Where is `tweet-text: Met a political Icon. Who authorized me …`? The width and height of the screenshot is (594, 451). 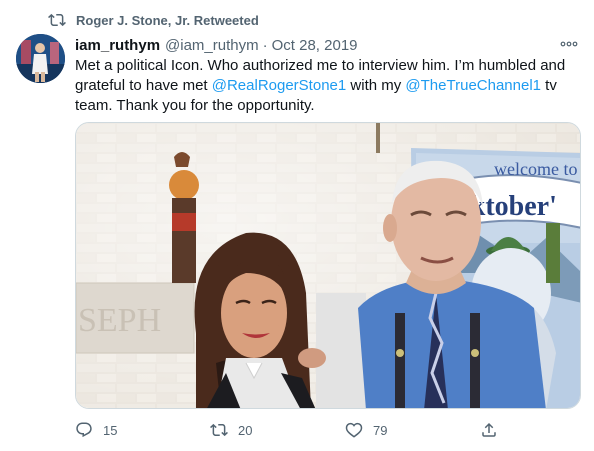
tweet-text: Met a political Icon. Who authorized me … is located at coordinates (327, 86).